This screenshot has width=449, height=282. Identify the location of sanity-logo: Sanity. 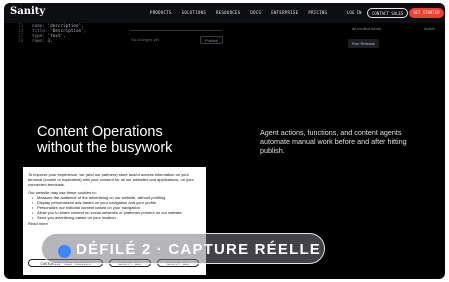
(27, 11).